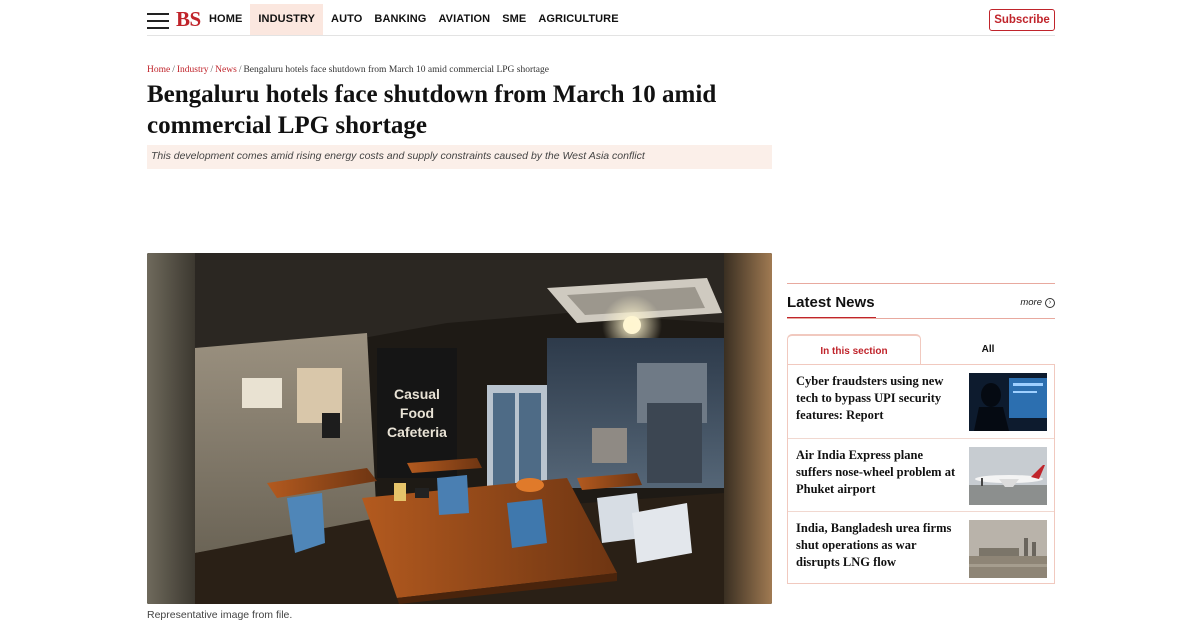 Image resolution: width=1200 pixels, height=628 pixels. What do you see at coordinates (1031, 302) in the screenshot?
I see `more-label: more` at bounding box center [1031, 302].